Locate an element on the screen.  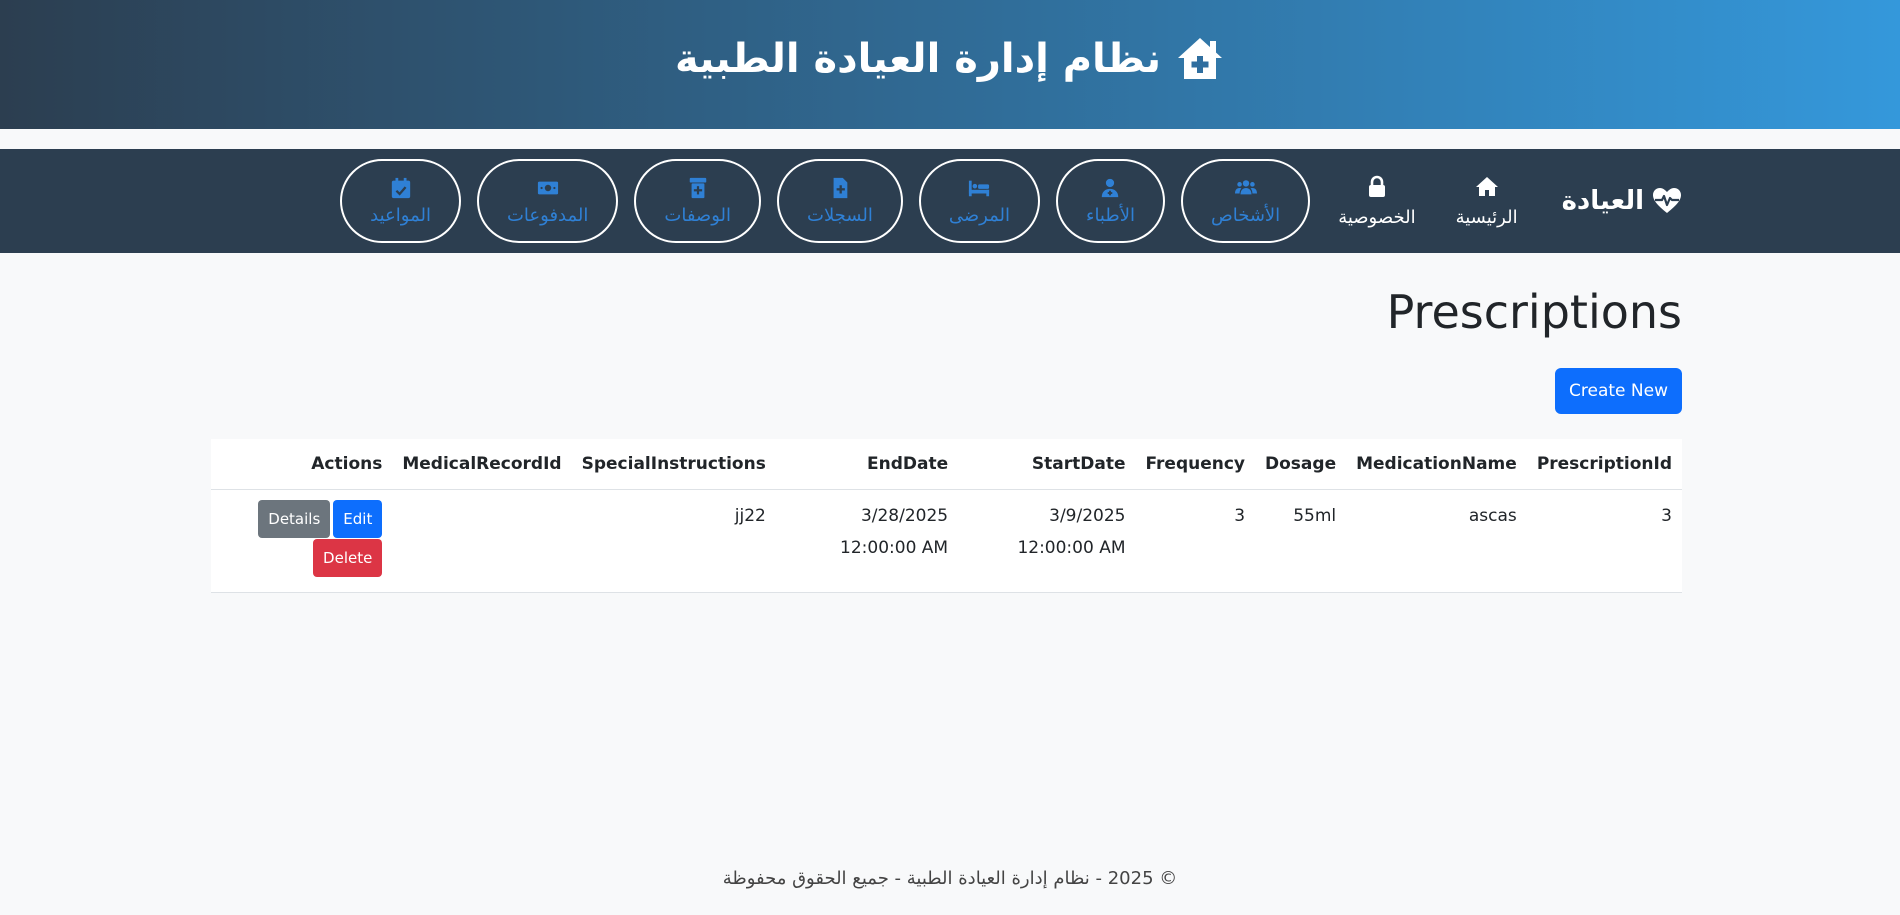
cell-medicalrecordid is located at coordinates (482, 541).